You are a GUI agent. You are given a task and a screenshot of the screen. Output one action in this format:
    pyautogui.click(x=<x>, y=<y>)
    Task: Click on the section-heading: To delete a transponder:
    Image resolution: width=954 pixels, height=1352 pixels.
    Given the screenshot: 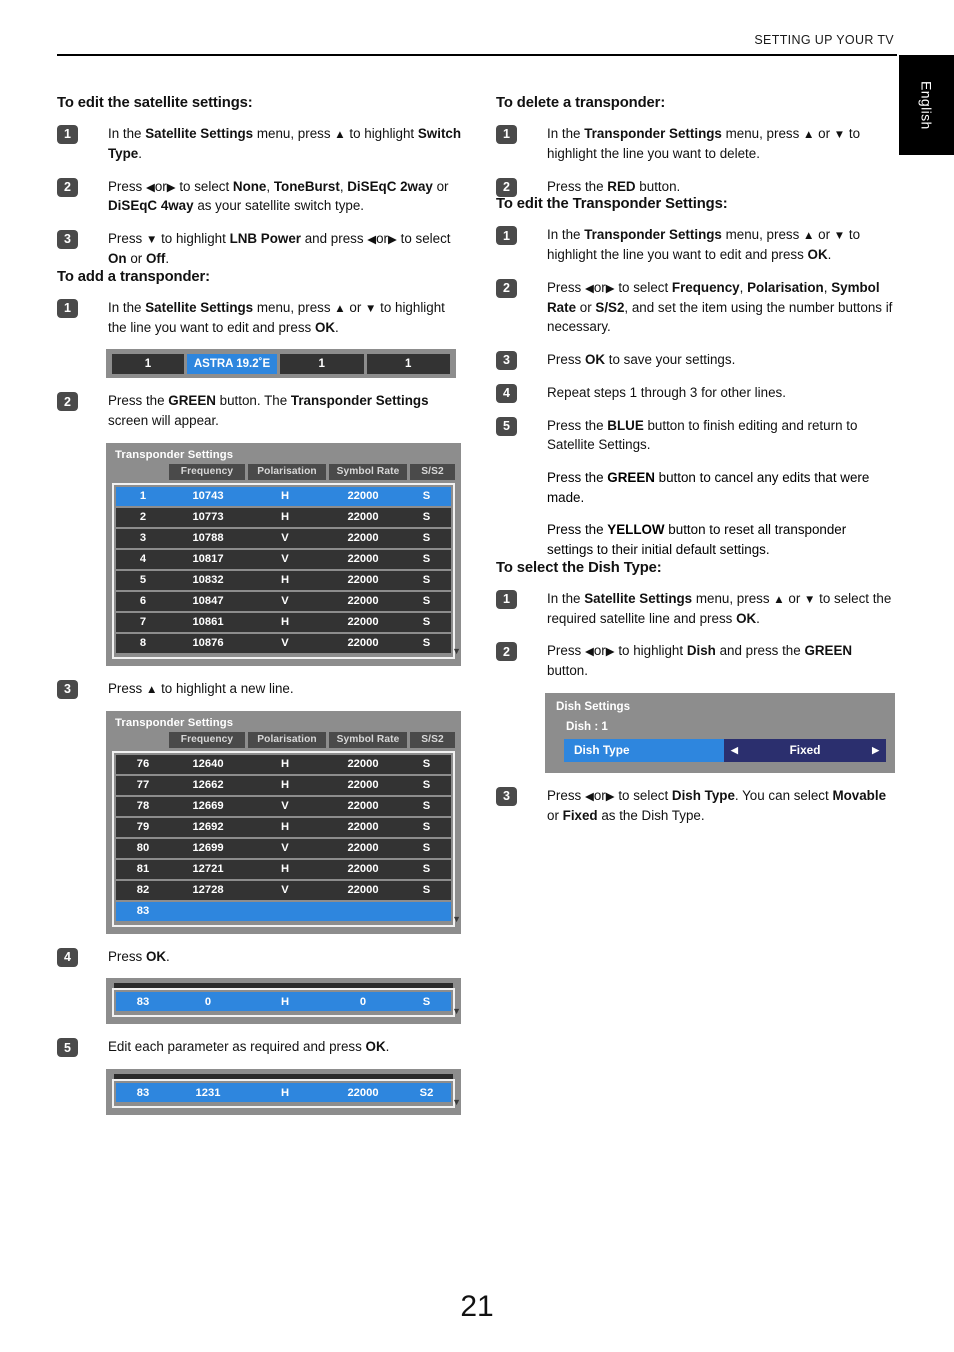 What is the action you would take?
    pyautogui.click(x=581, y=103)
    